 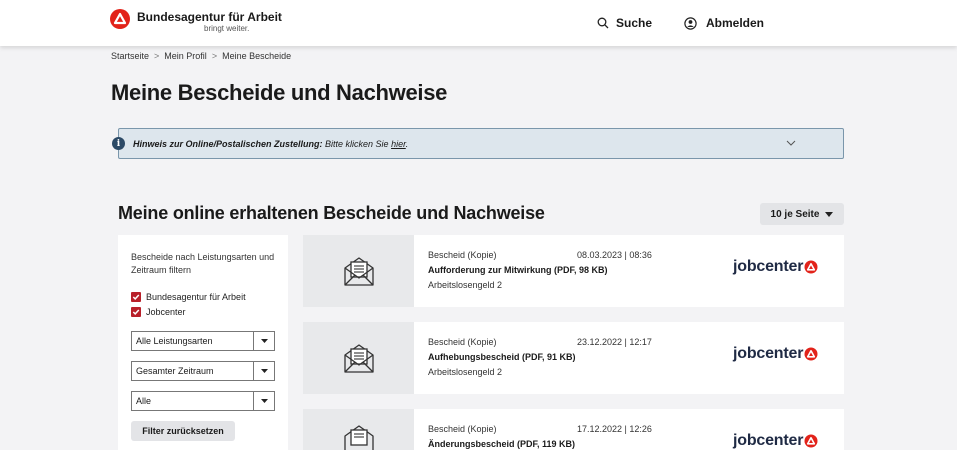 What do you see at coordinates (175, 371) in the screenshot?
I see `time-range-value: Gesamter Zeitraum` at bounding box center [175, 371].